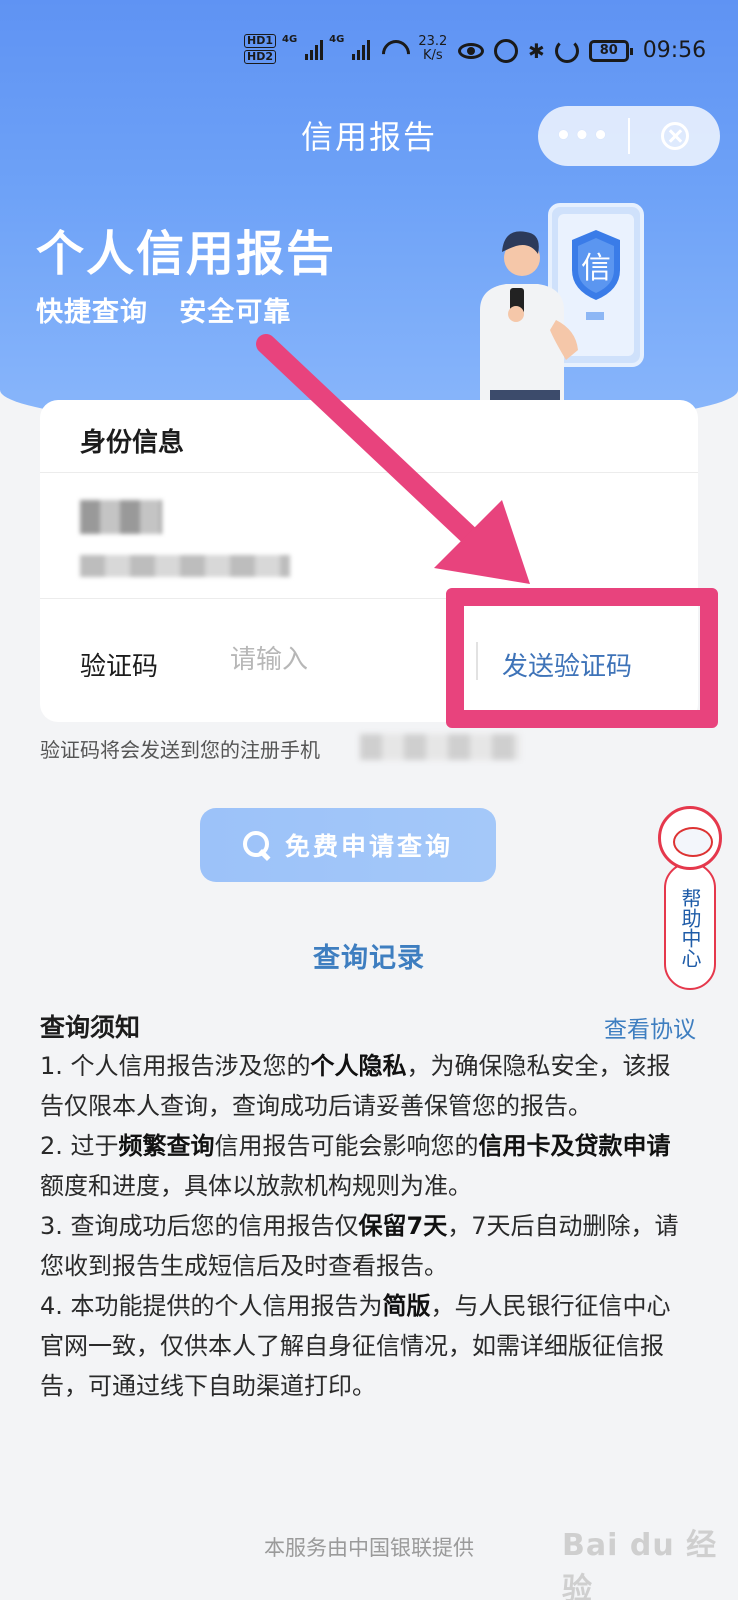 This screenshot has height=1600, width=738. I want to click on eye-comfort-icon, so click(471, 50).